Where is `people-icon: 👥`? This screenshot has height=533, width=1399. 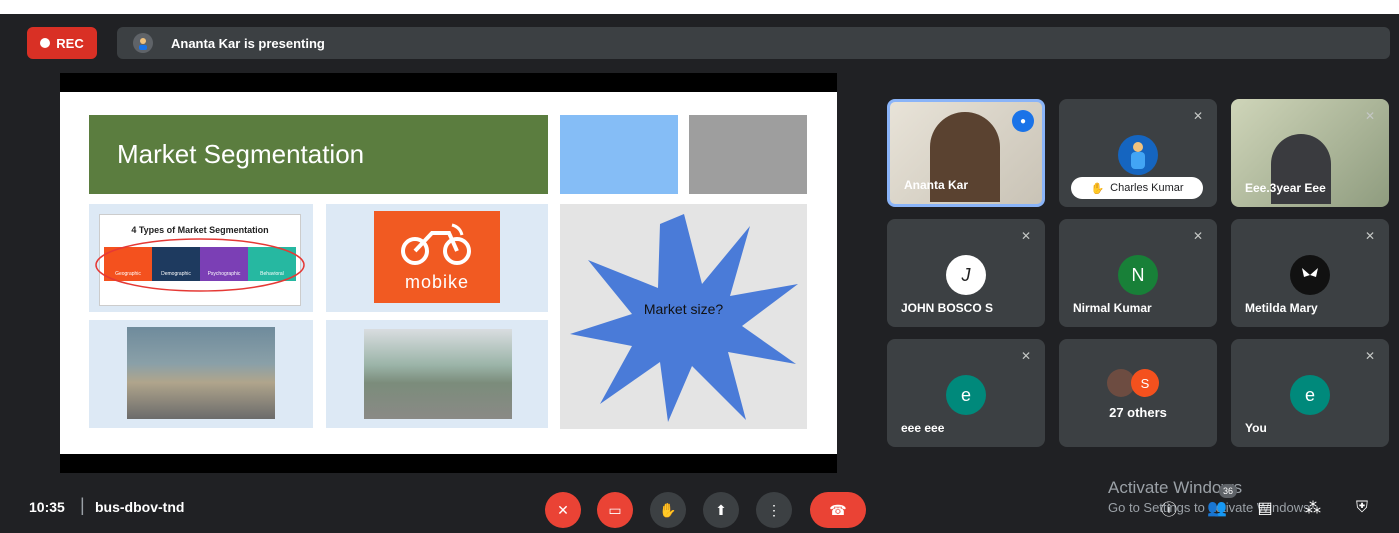 people-icon: 👥 is located at coordinates (1217, 508).